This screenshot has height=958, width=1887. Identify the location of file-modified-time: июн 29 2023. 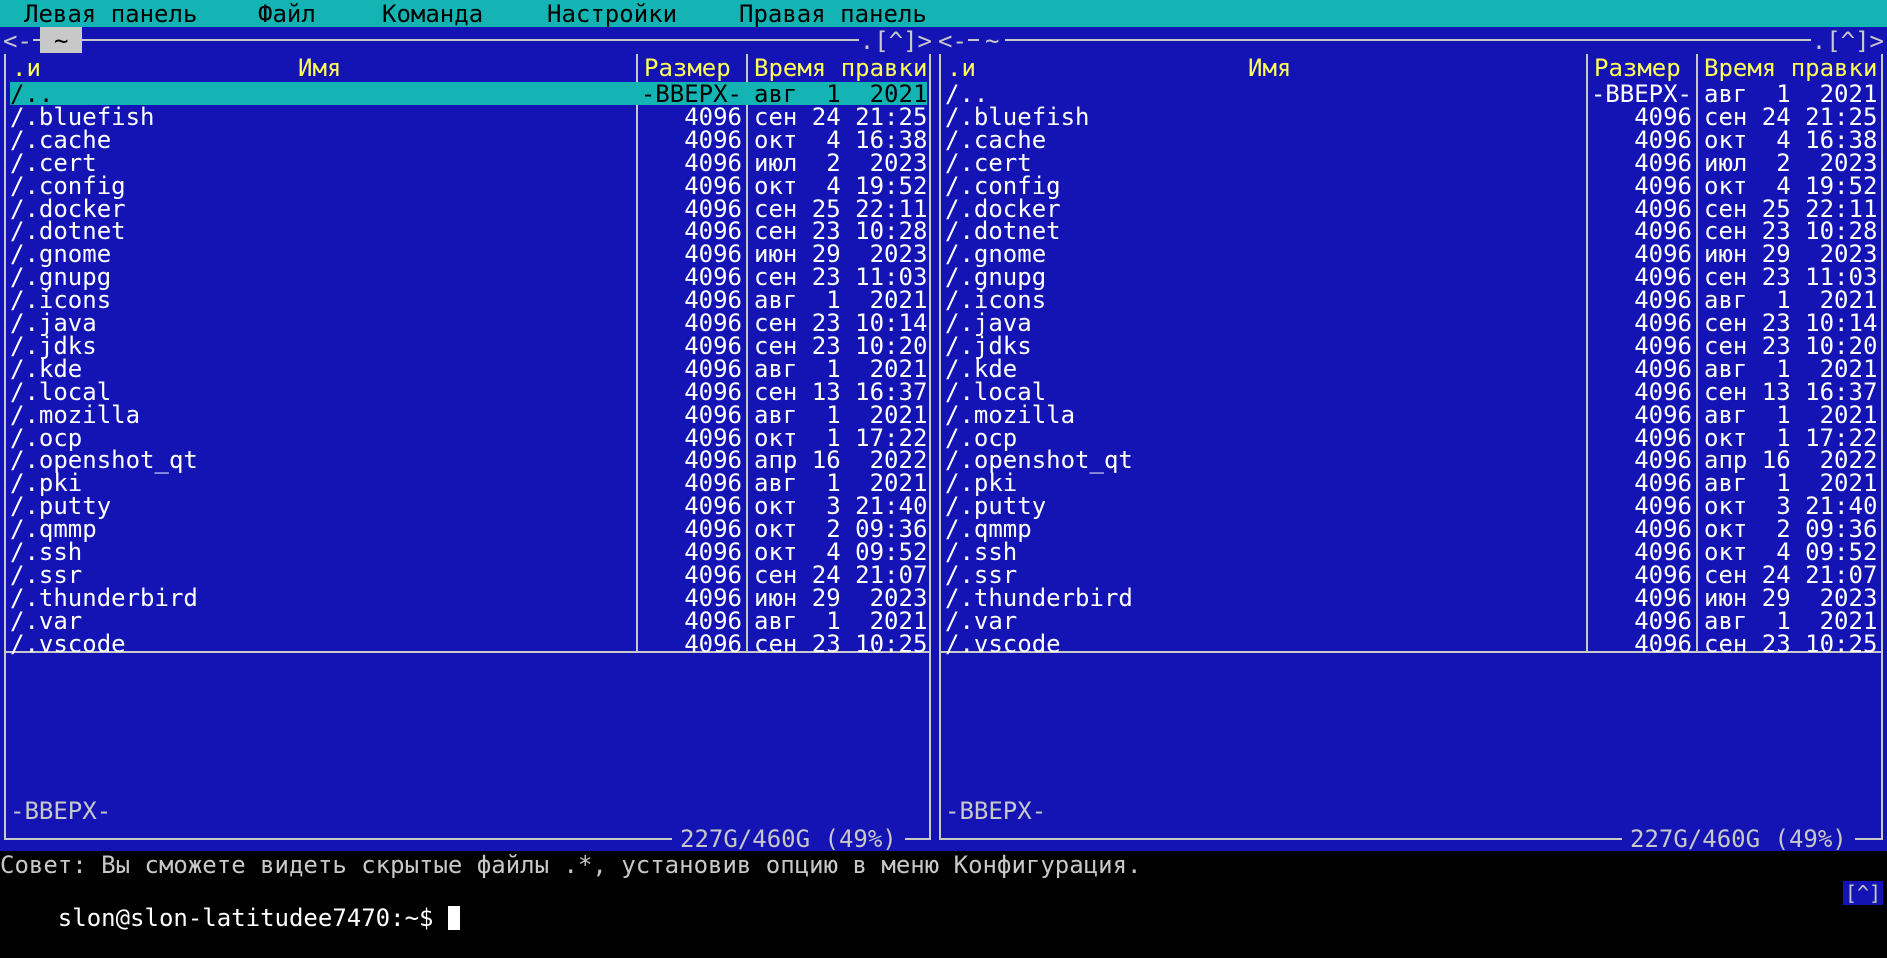
(1791, 254).